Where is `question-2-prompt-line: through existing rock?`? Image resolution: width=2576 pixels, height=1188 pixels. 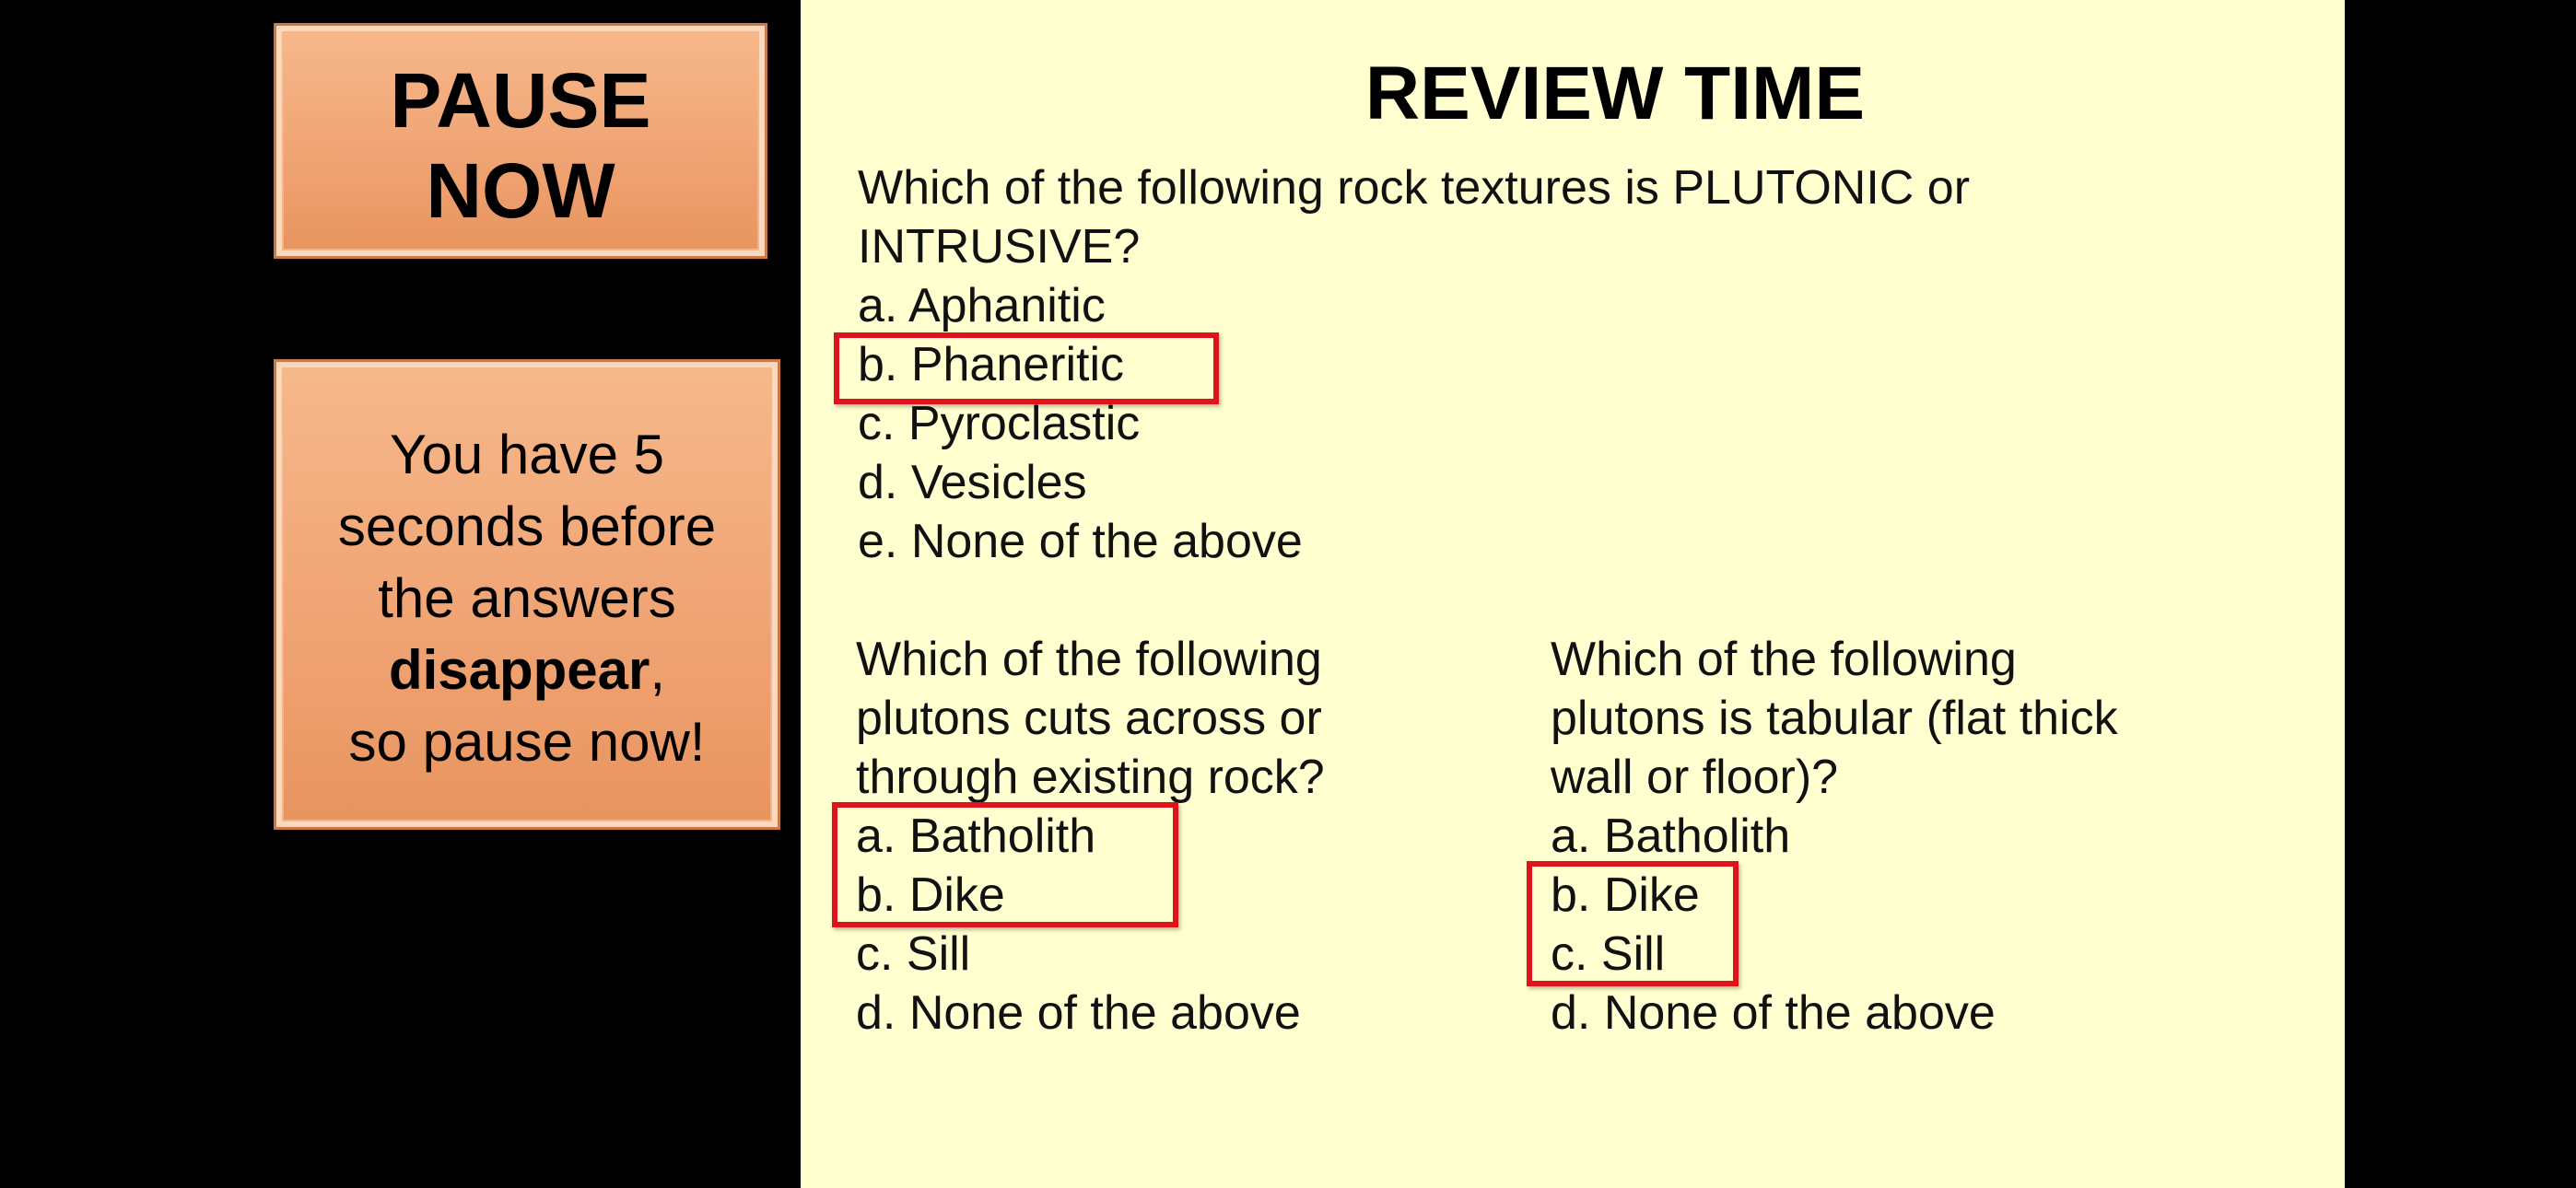
question-2-prompt-line: through existing rock? is located at coordinates (1090, 777).